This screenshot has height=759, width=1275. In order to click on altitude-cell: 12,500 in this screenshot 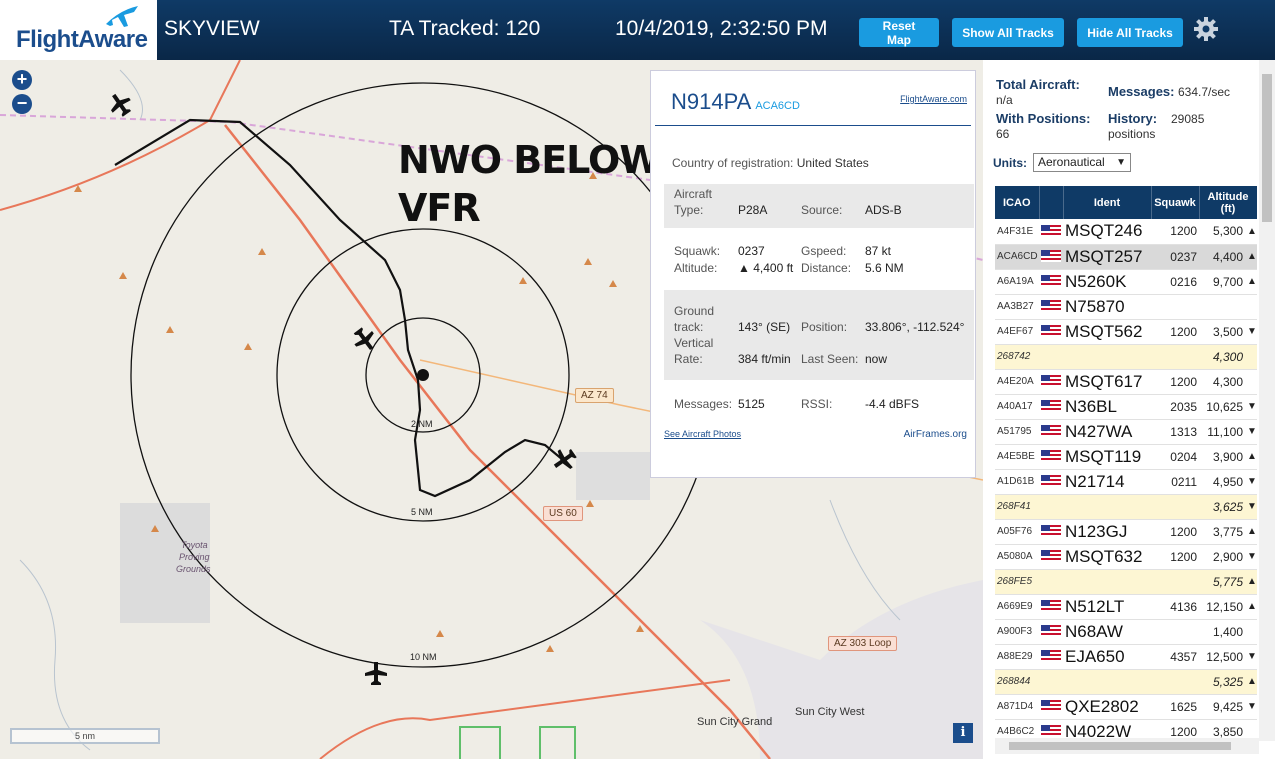, I will do `click(1222, 657)`.